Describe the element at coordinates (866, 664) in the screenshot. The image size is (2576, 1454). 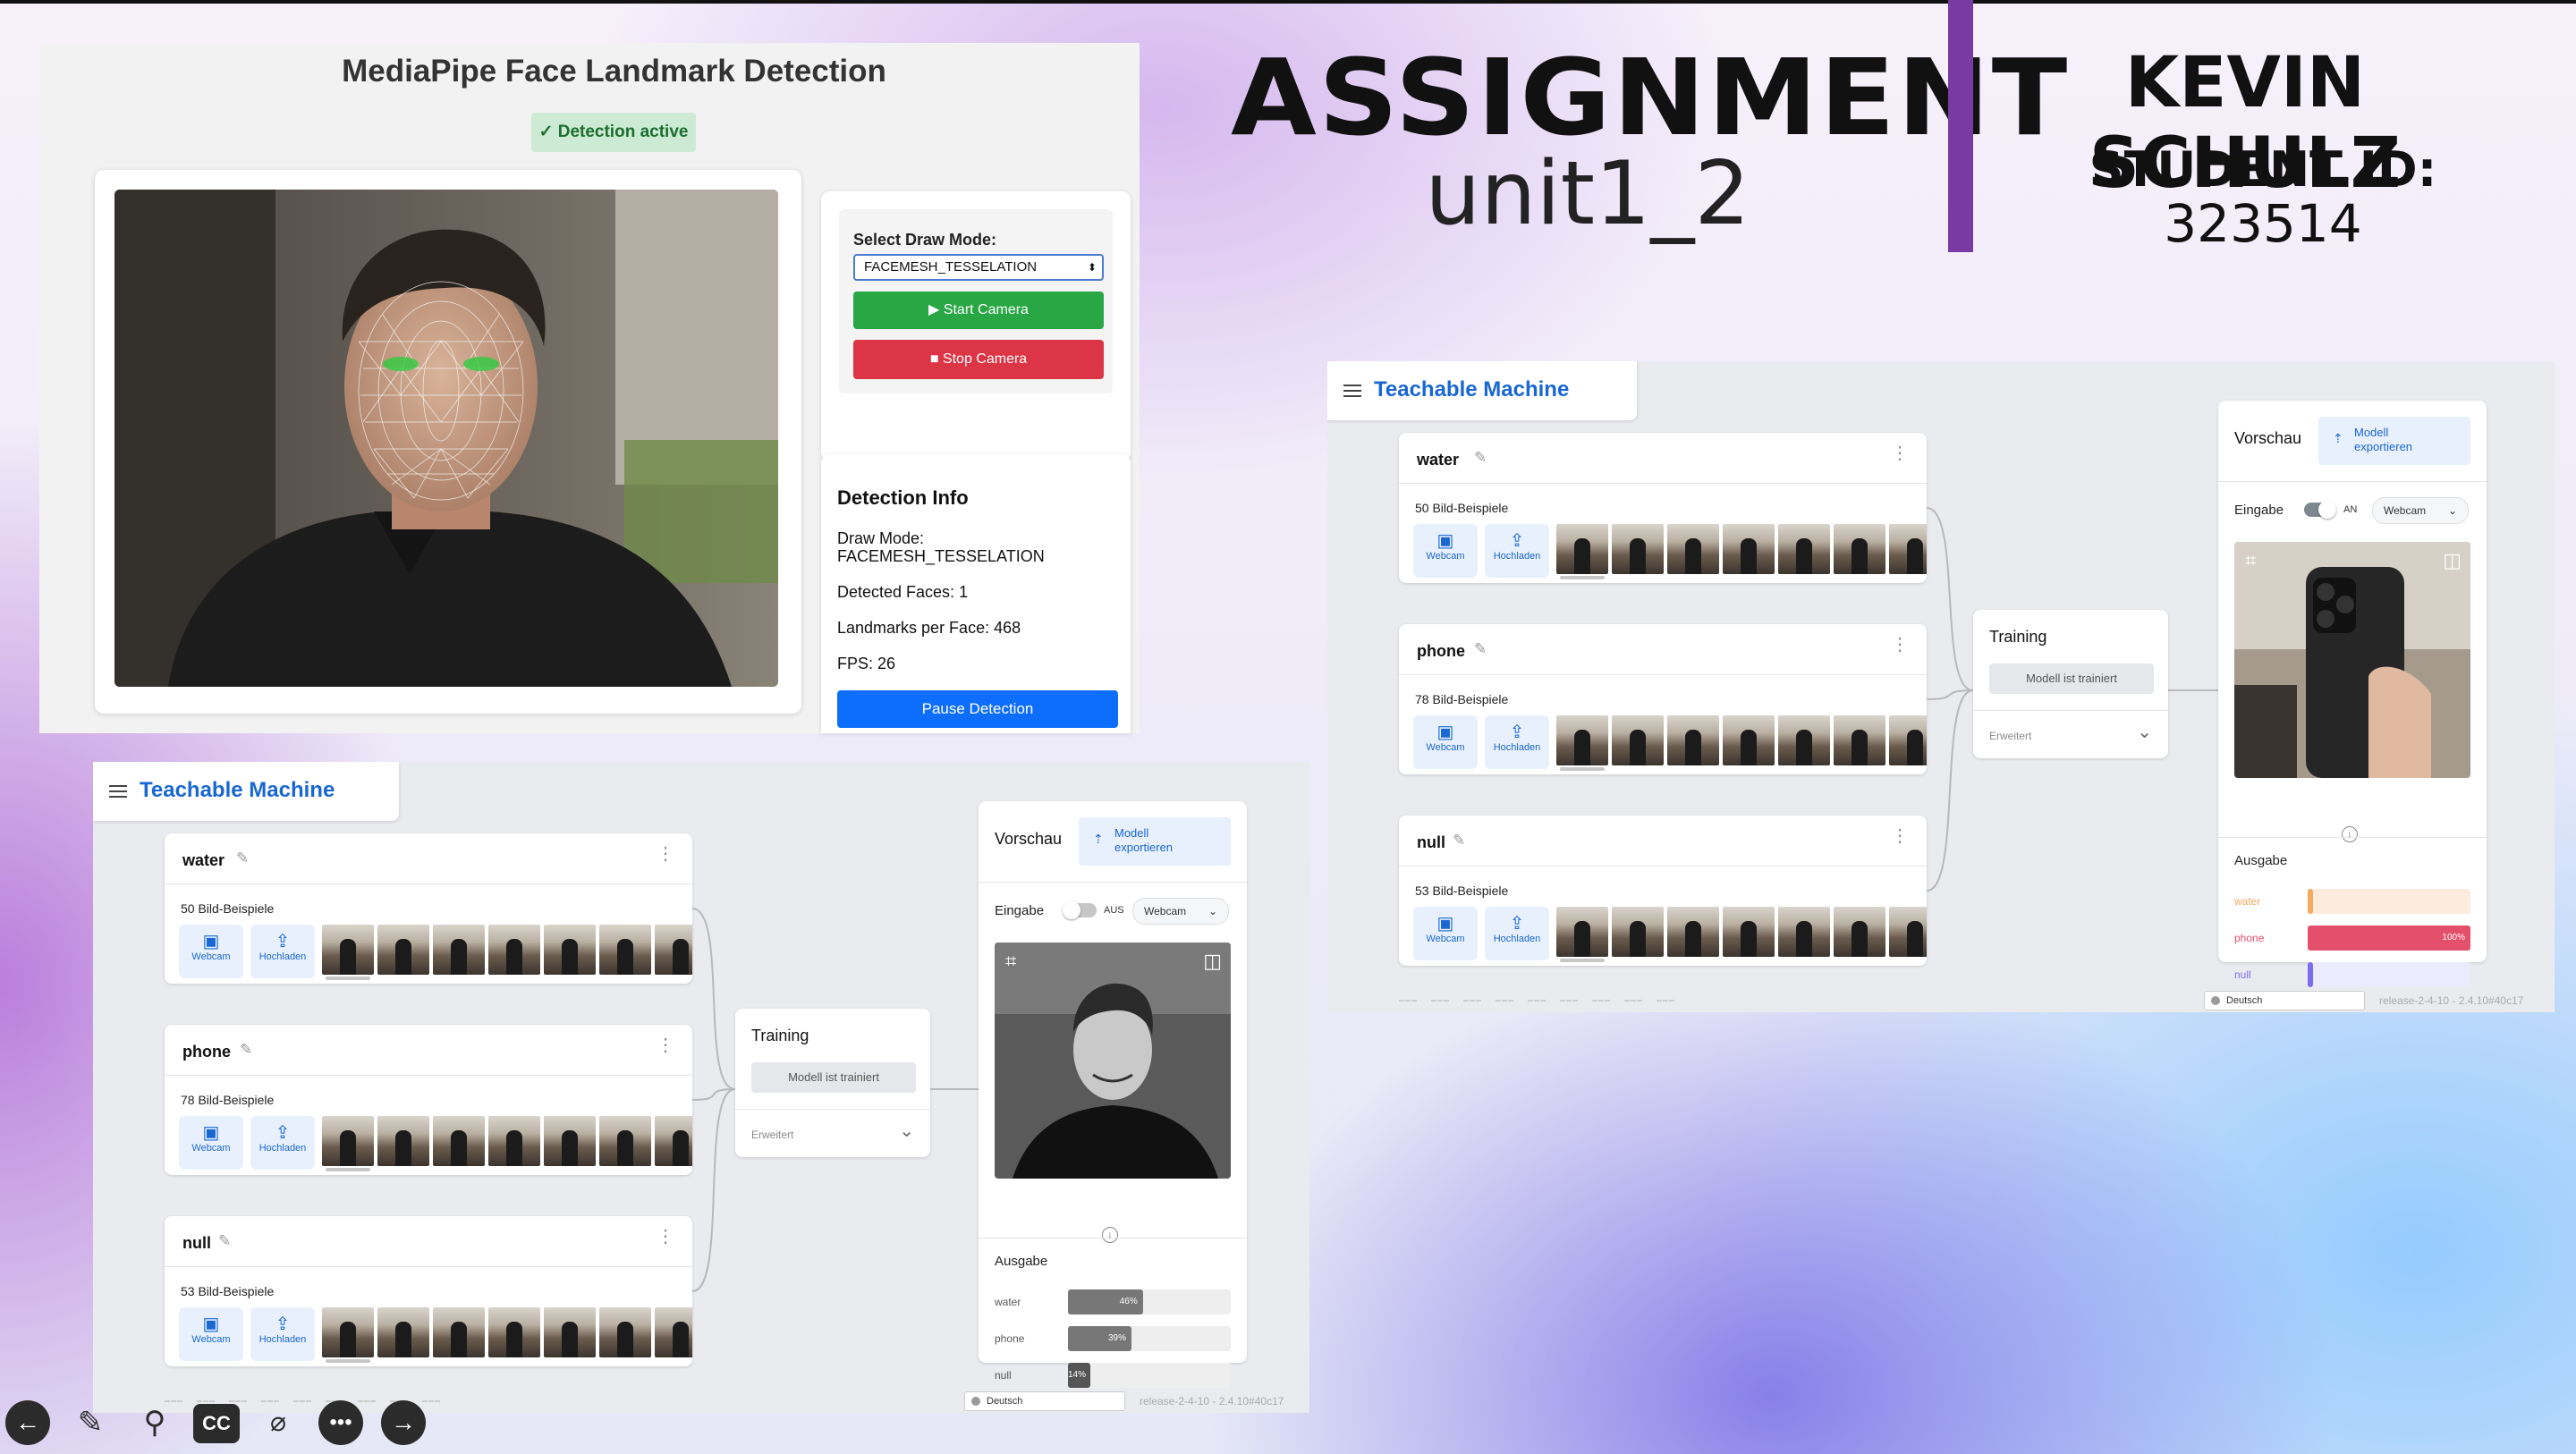
I see `info-fps: FPS: 26` at that location.